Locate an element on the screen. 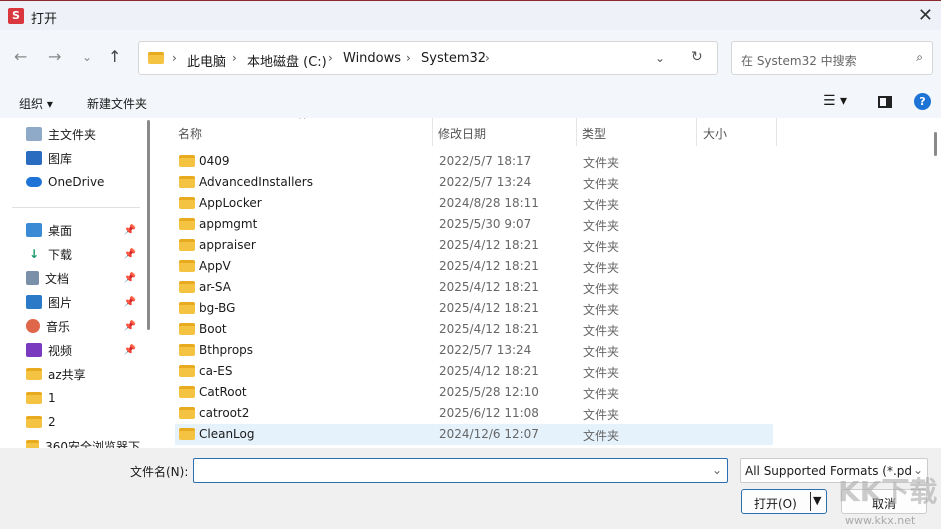 This screenshot has width=941, height=529. back-button: ← is located at coordinates (20, 56).